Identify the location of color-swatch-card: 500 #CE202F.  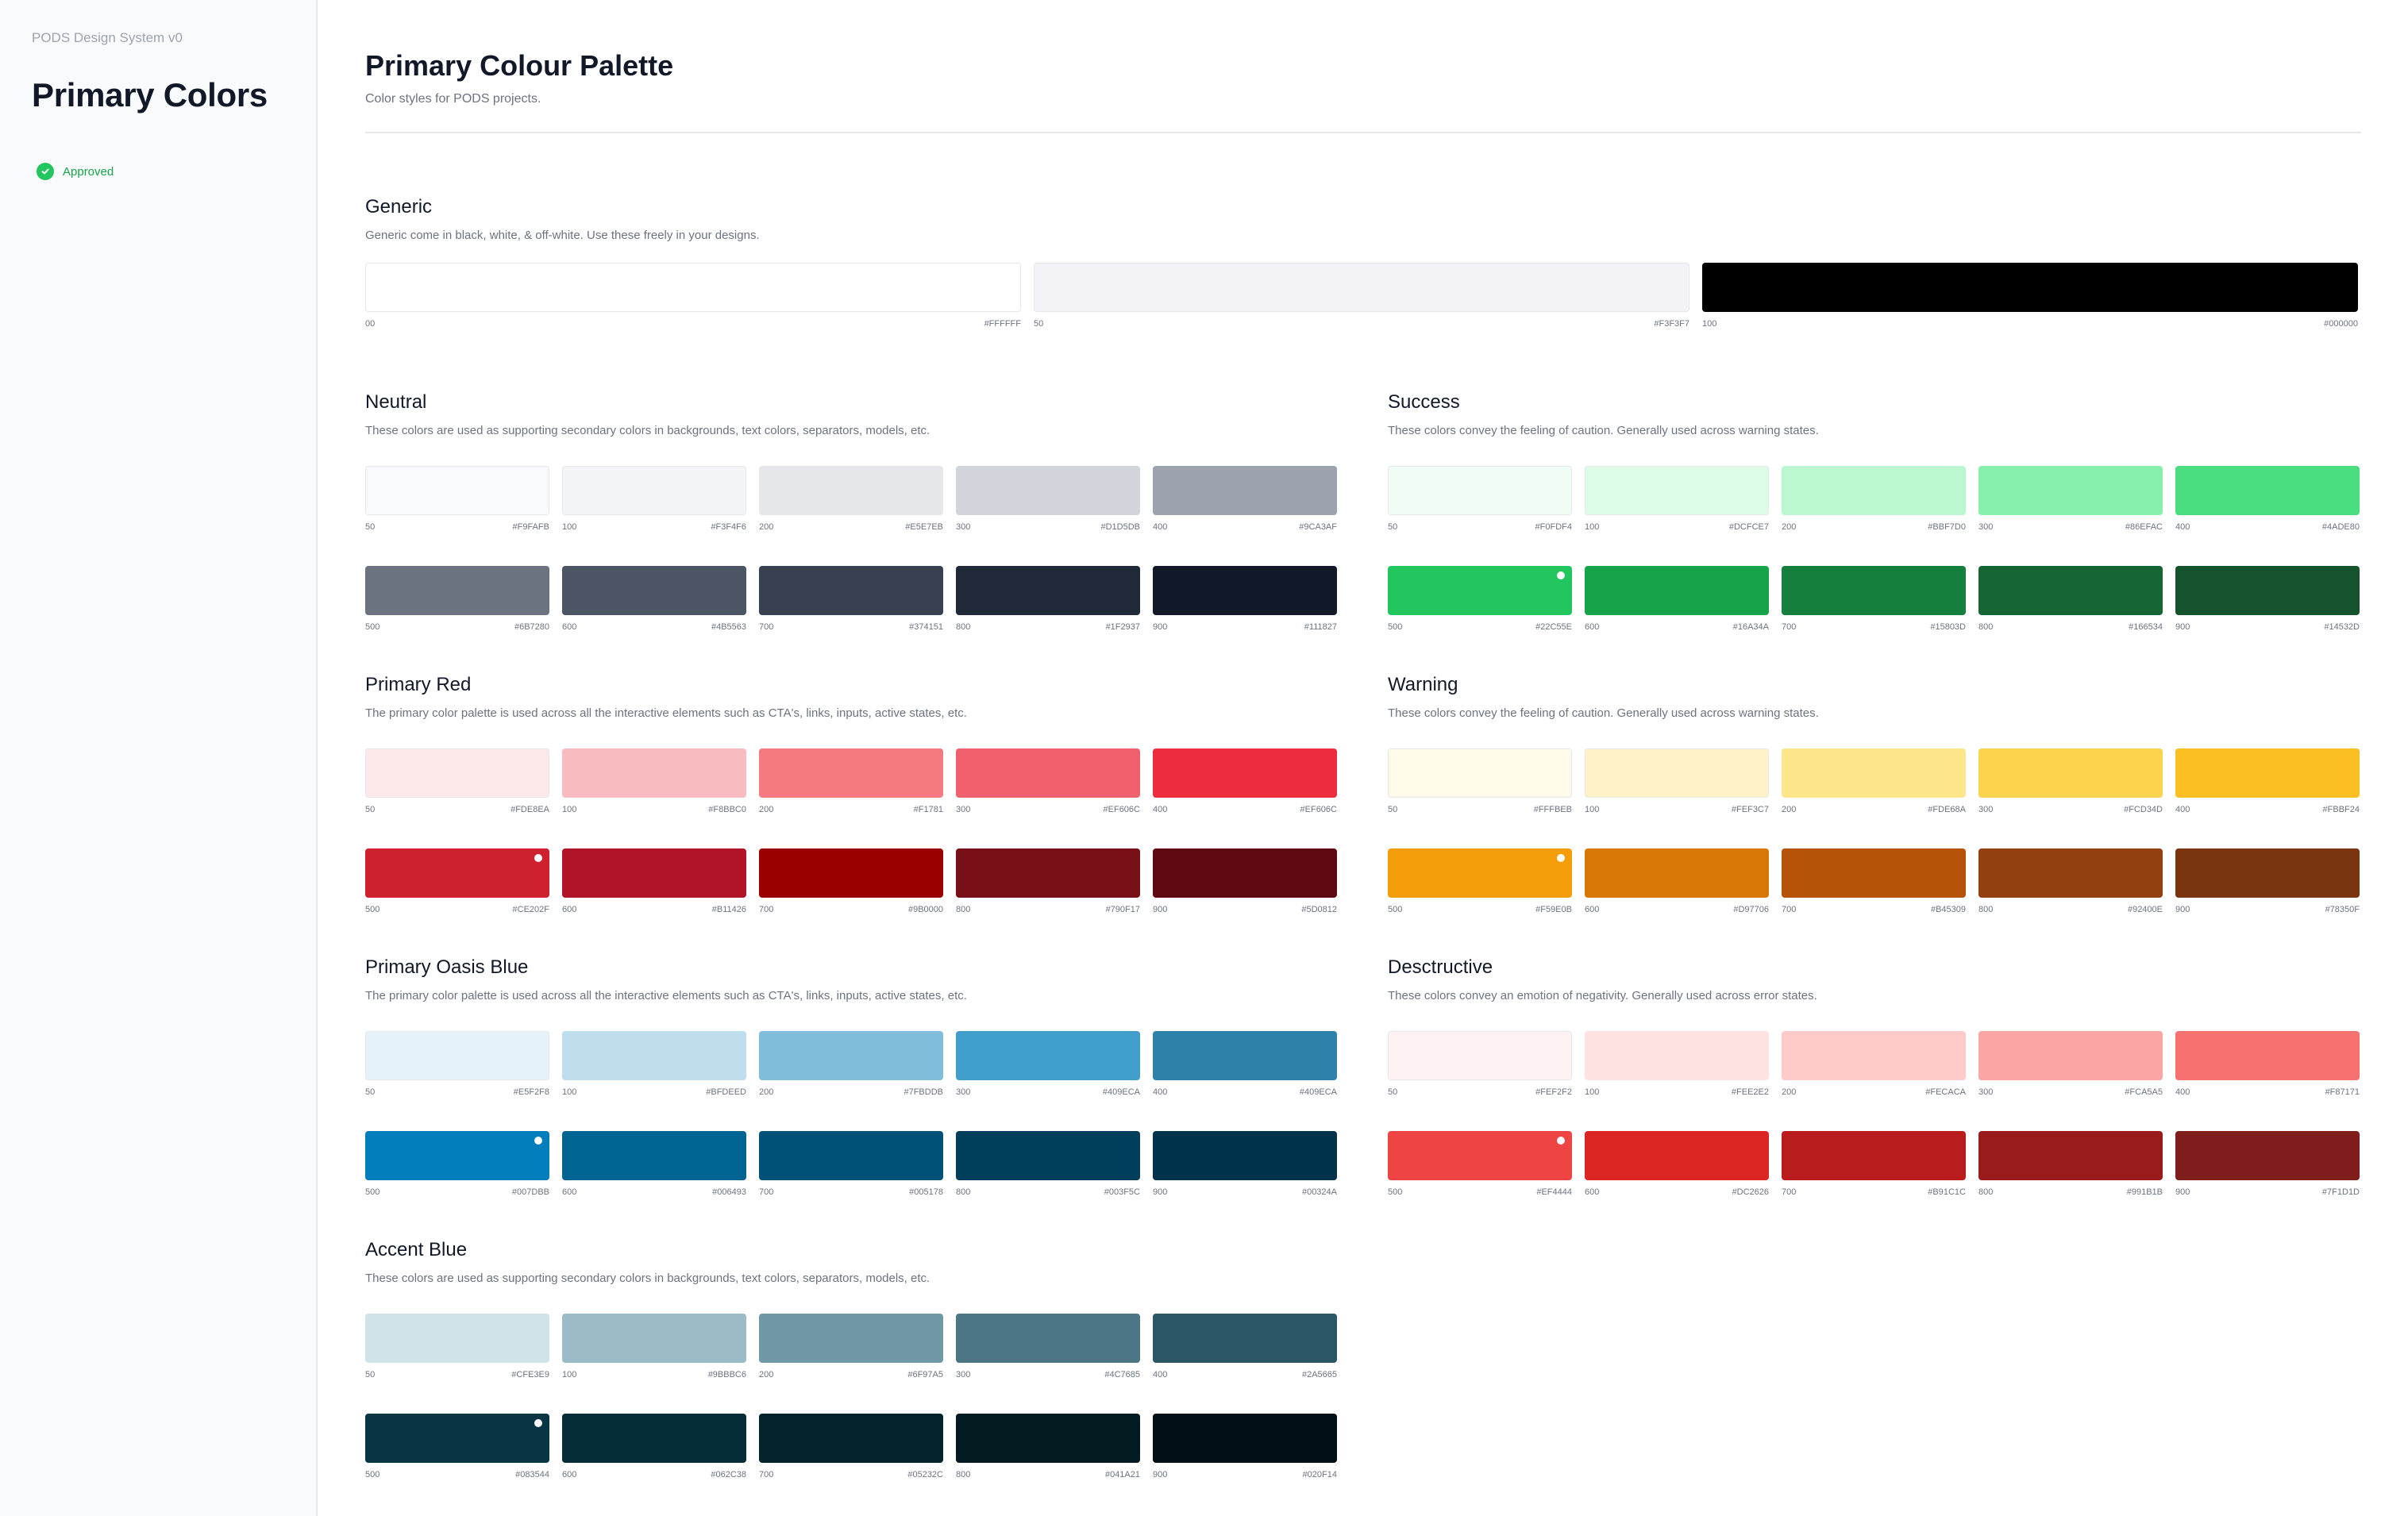
(457, 882).